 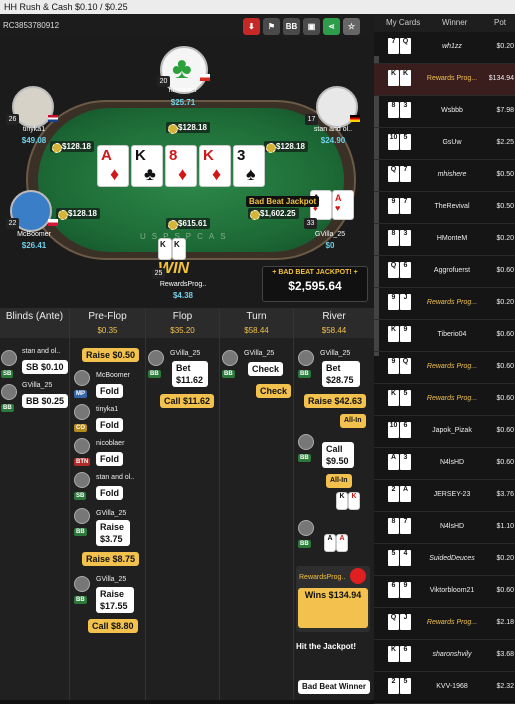 I want to click on hand-pot: $1.10, so click(x=505, y=526).